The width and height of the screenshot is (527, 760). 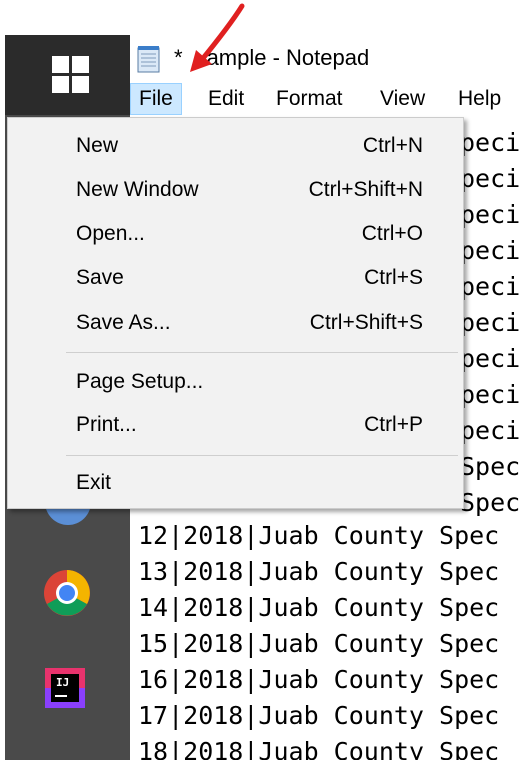 What do you see at coordinates (479, 99) in the screenshot?
I see `menu-help: Help` at bounding box center [479, 99].